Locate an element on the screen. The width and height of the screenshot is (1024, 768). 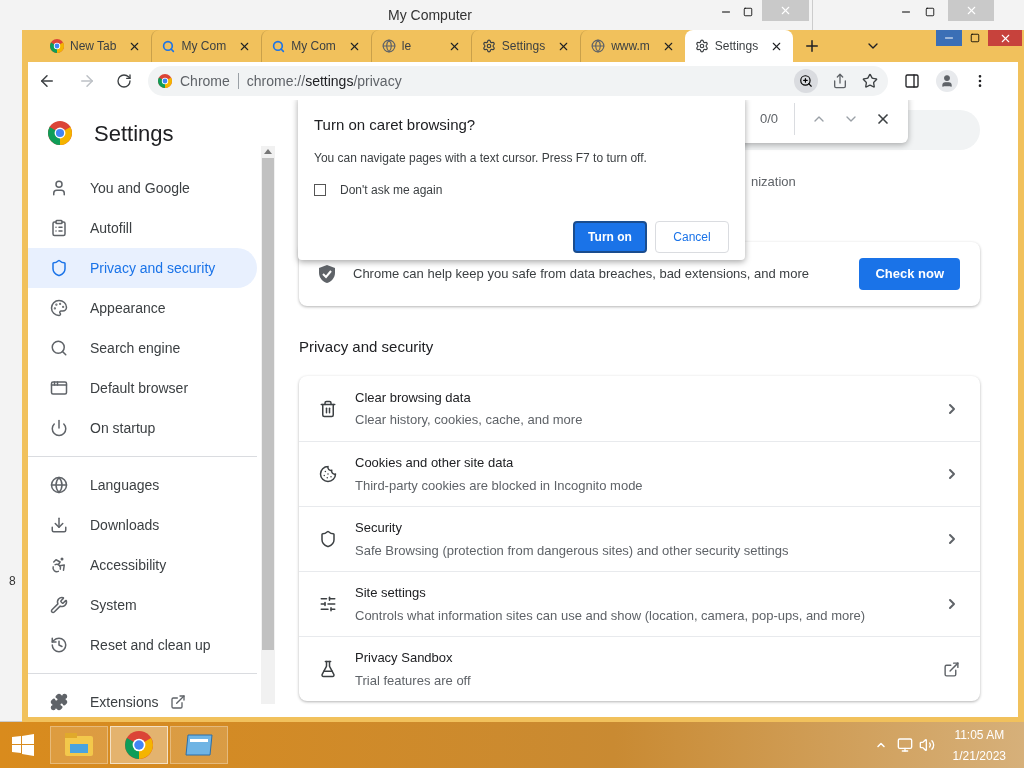
sliders-icon is located at coordinates (328, 604).